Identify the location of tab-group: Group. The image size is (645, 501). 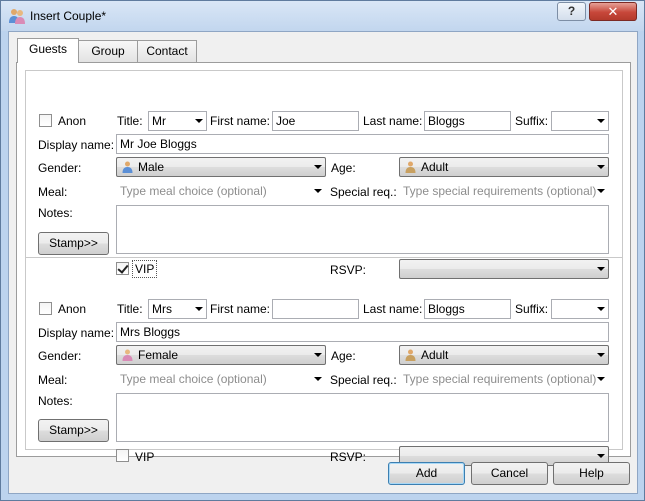
(108, 51).